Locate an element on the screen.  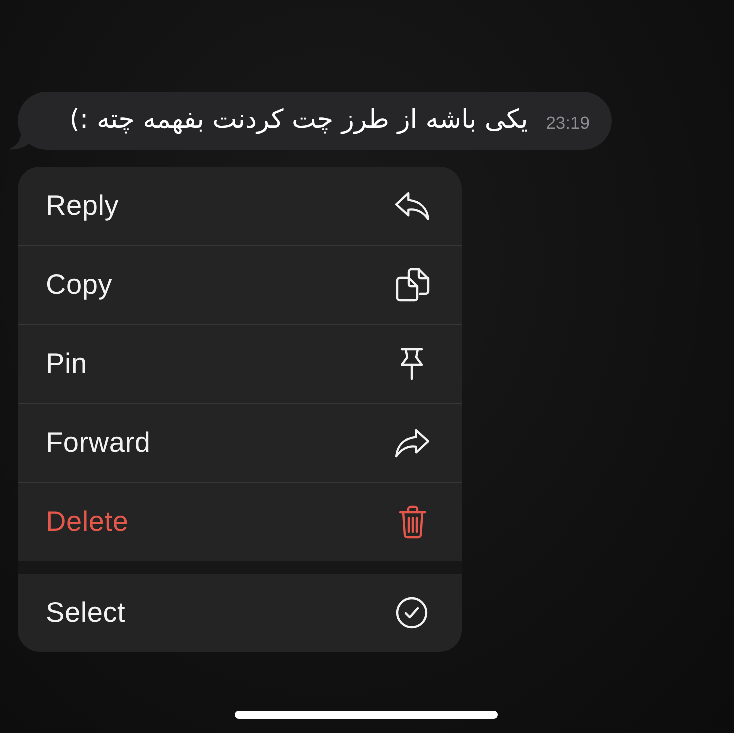
menu-item: Reply is located at coordinates (240, 206).